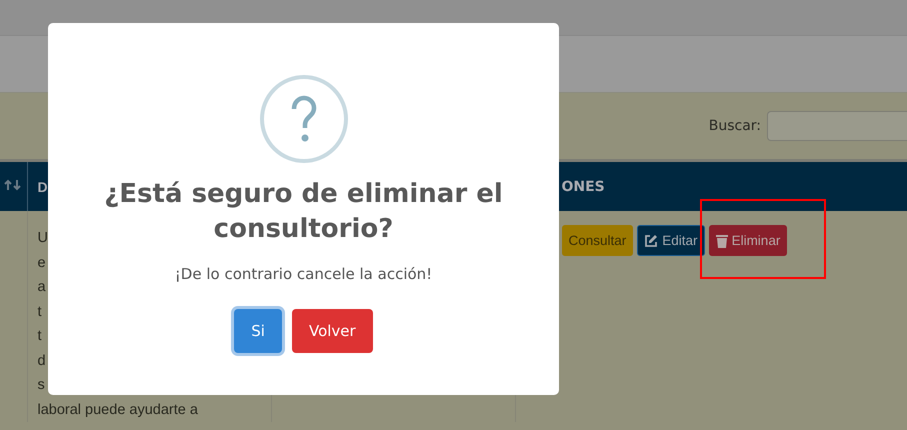 The image size is (907, 430). What do you see at coordinates (258, 331) in the screenshot?
I see `confirm-button: Si` at bounding box center [258, 331].